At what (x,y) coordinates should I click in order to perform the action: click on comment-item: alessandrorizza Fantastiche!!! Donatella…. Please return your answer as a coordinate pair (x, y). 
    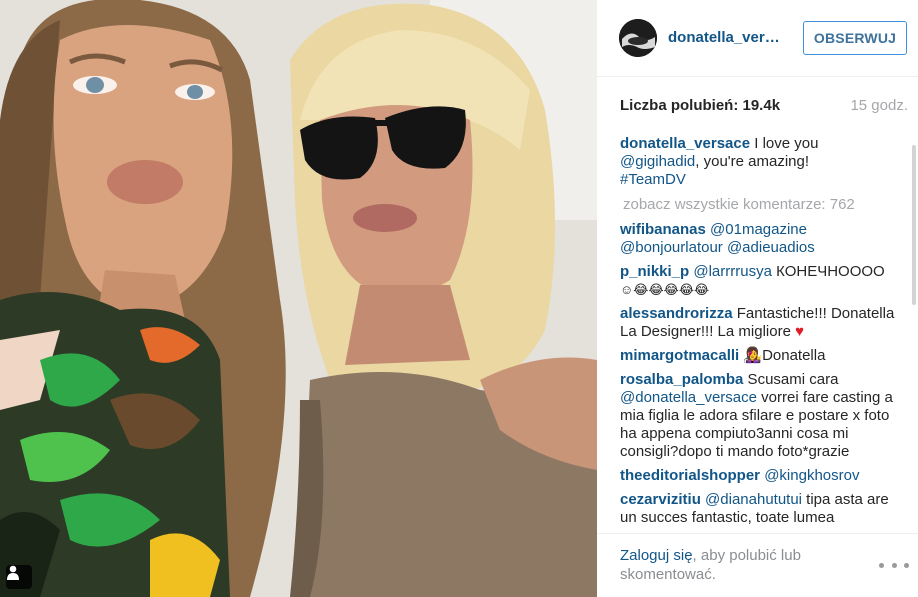
    Looking at the image, I should click on (758, 323).